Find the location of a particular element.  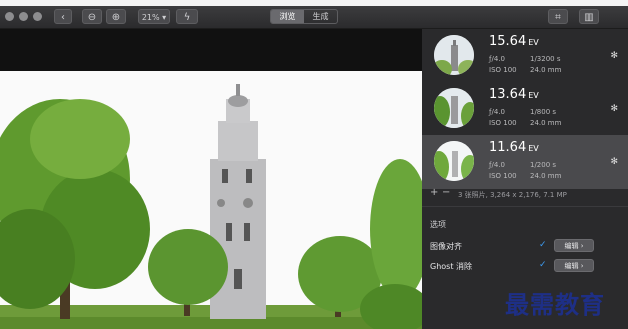

lightning-icon: ϟ is located at coordinates (187, 17).